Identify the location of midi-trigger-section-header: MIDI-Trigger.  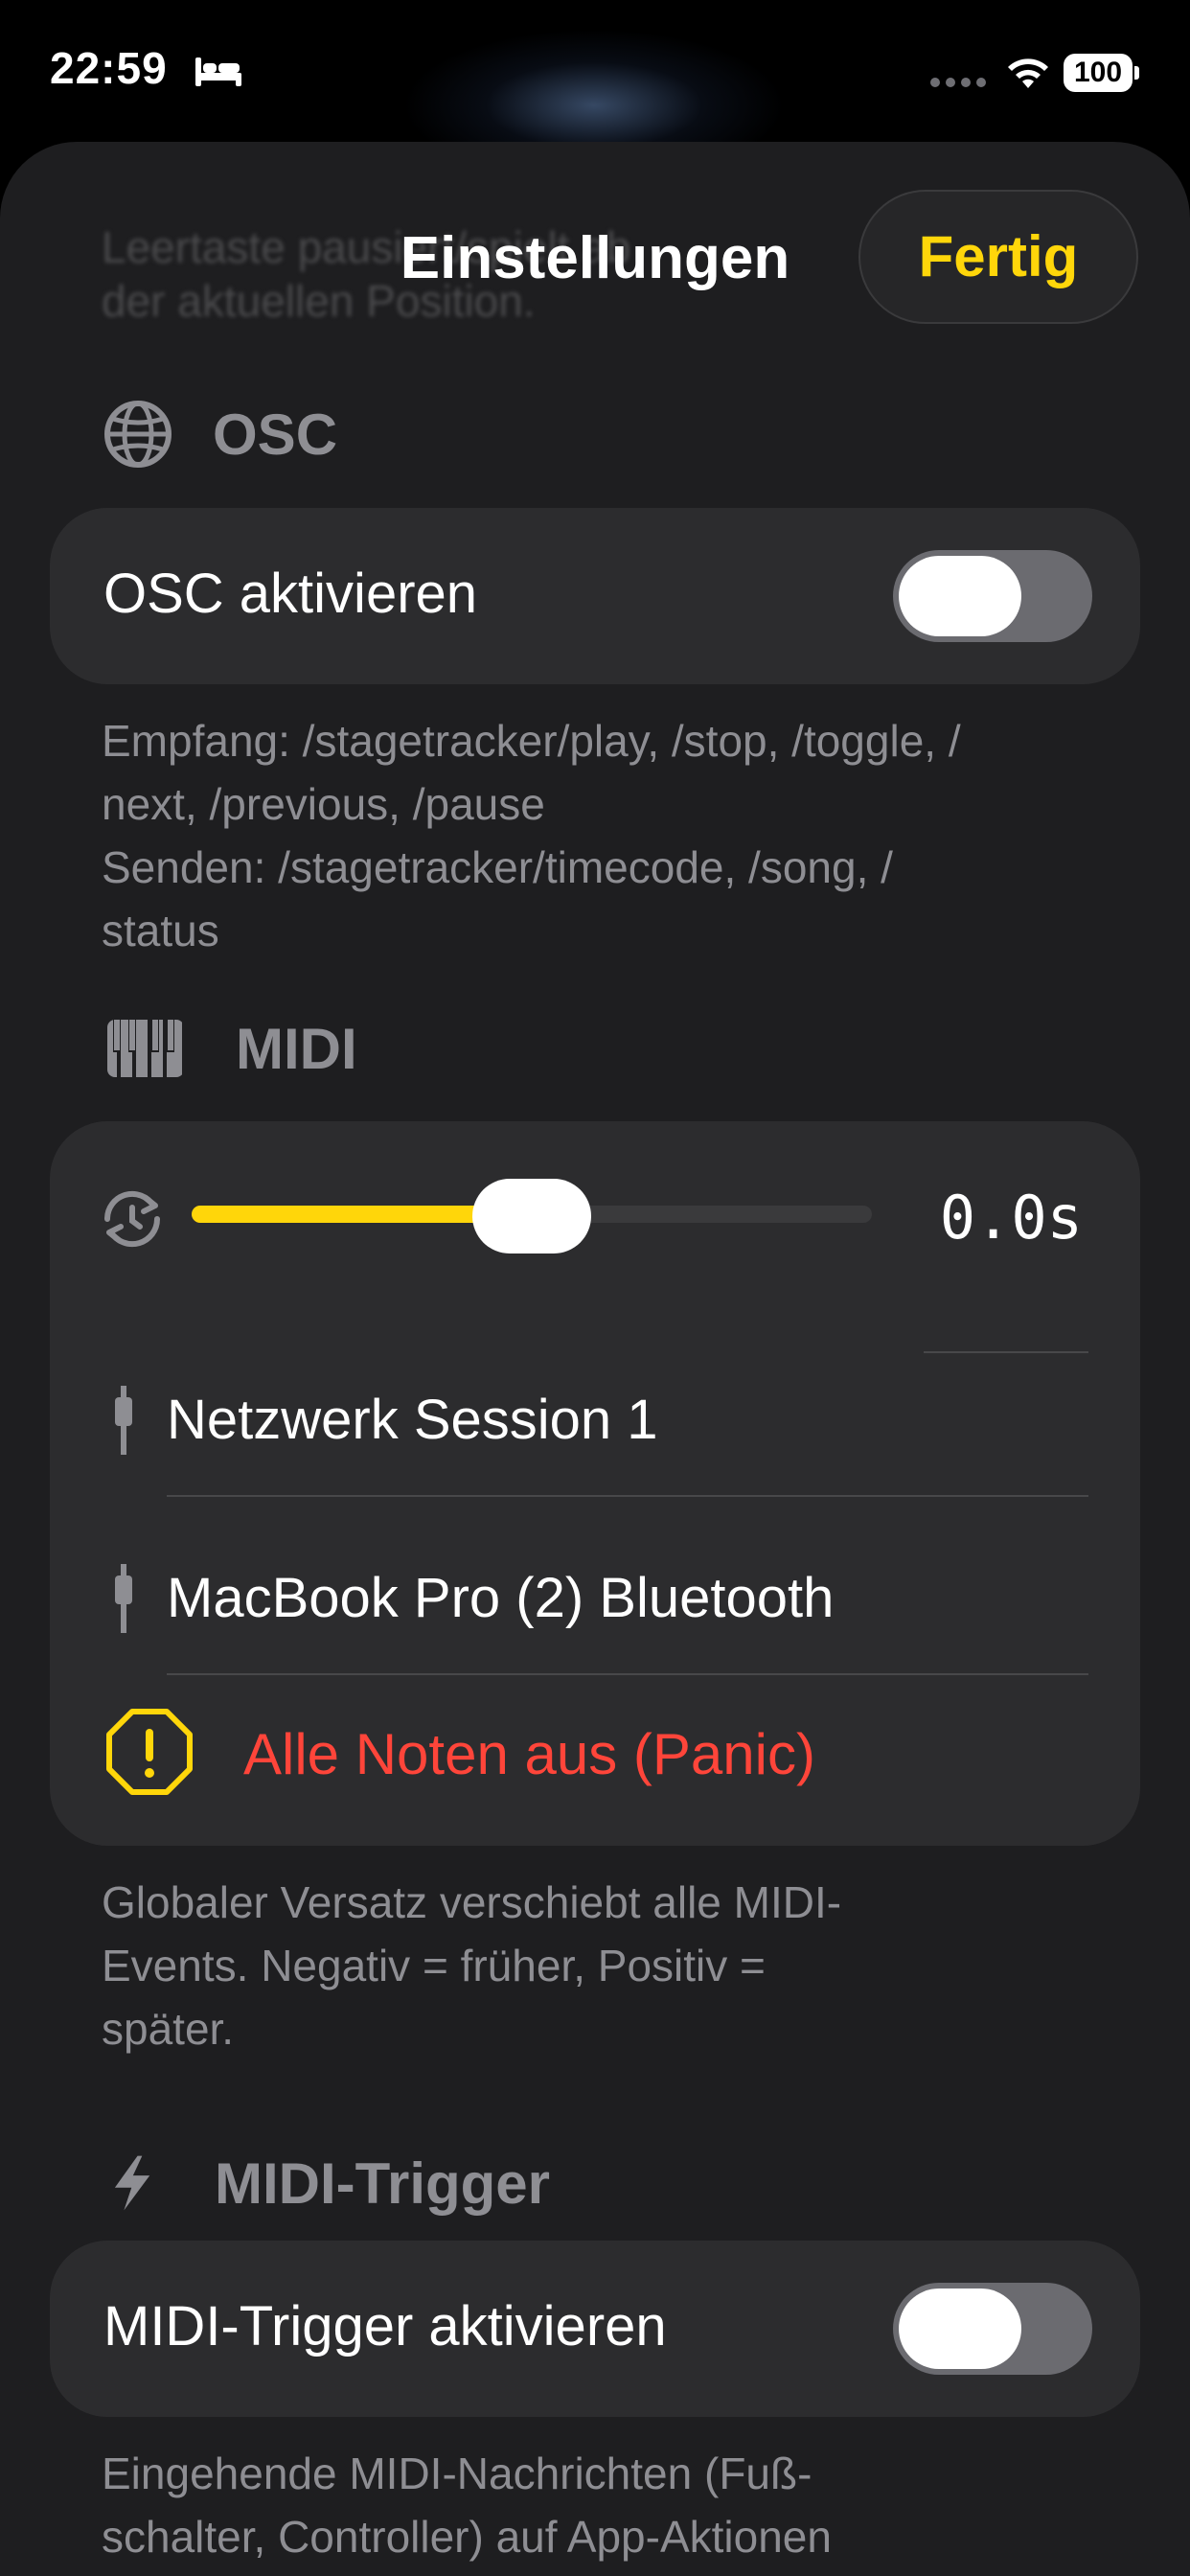
(326, 2183).